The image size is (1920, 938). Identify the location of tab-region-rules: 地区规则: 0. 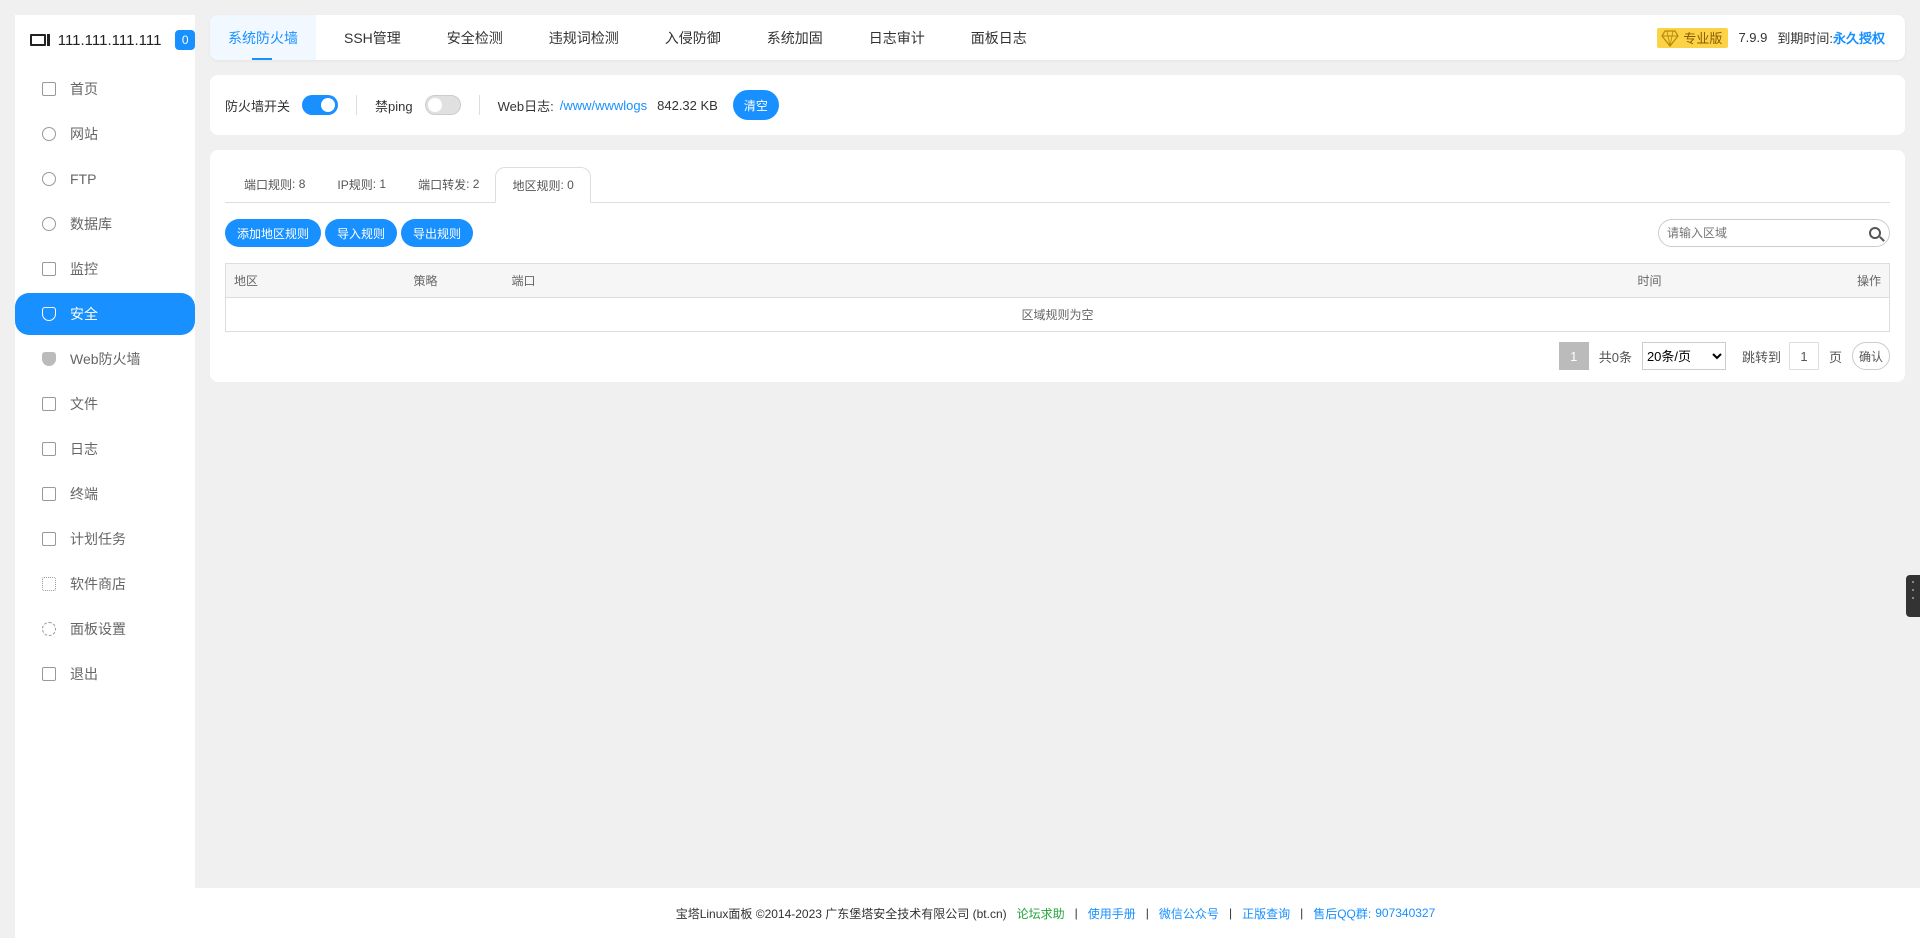
(543, 185).